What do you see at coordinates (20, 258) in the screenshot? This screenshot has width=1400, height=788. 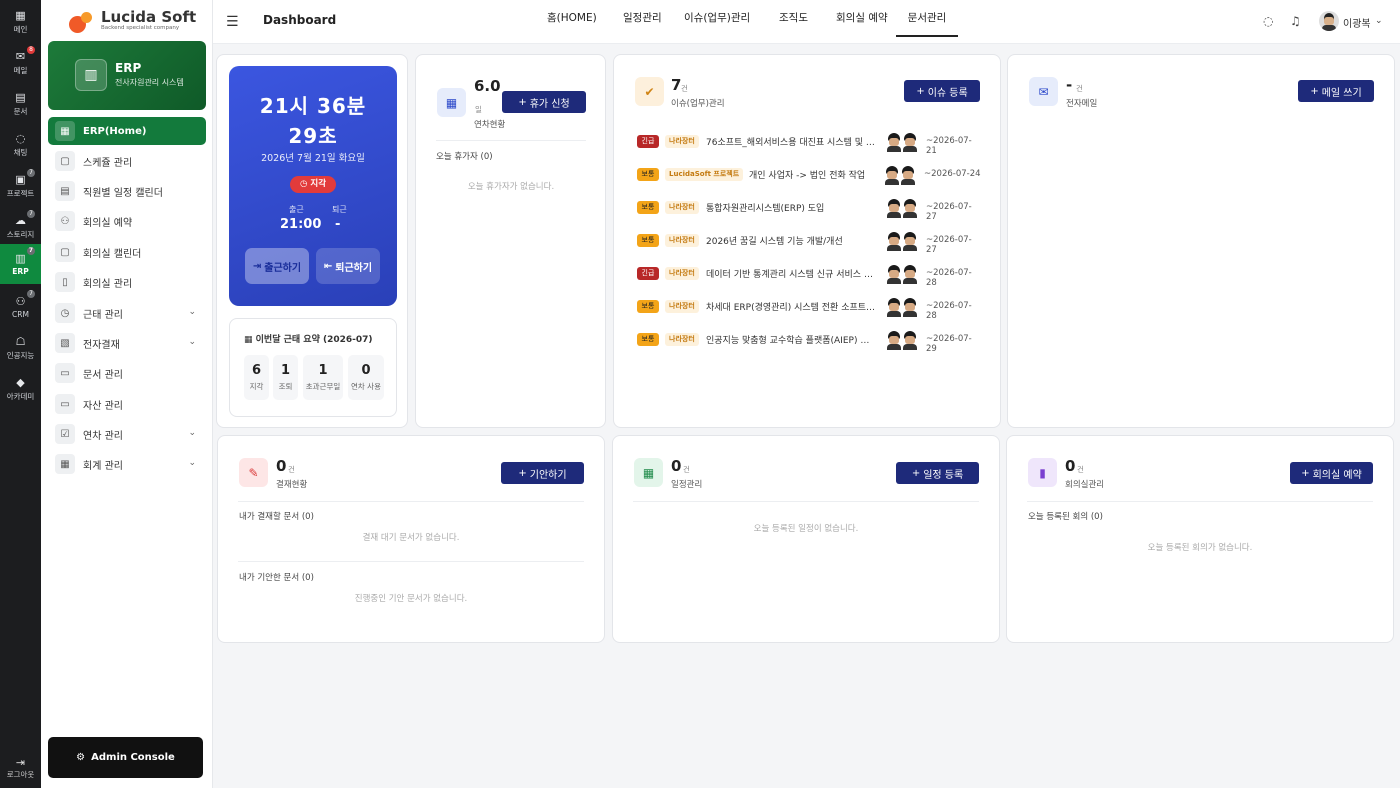 I see `building-icon: ▥` at bounding box center [20, 258].